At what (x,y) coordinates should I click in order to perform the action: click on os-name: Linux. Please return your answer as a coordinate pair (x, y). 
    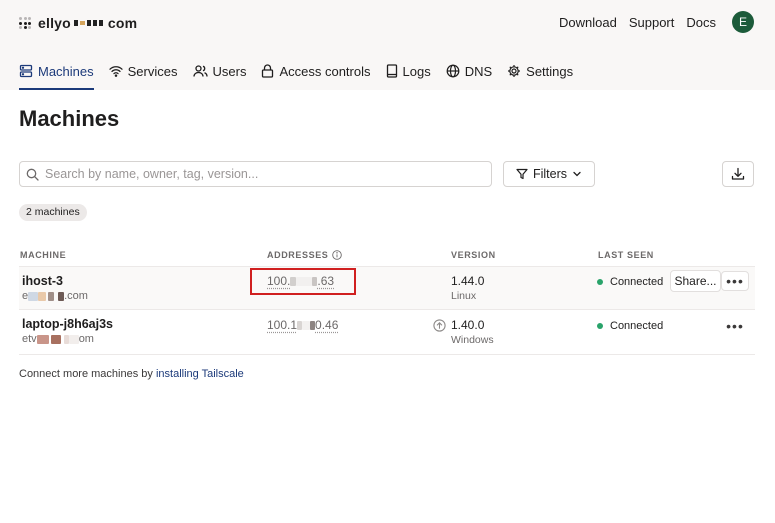
    Looking at the image, I should click on (464, 296).